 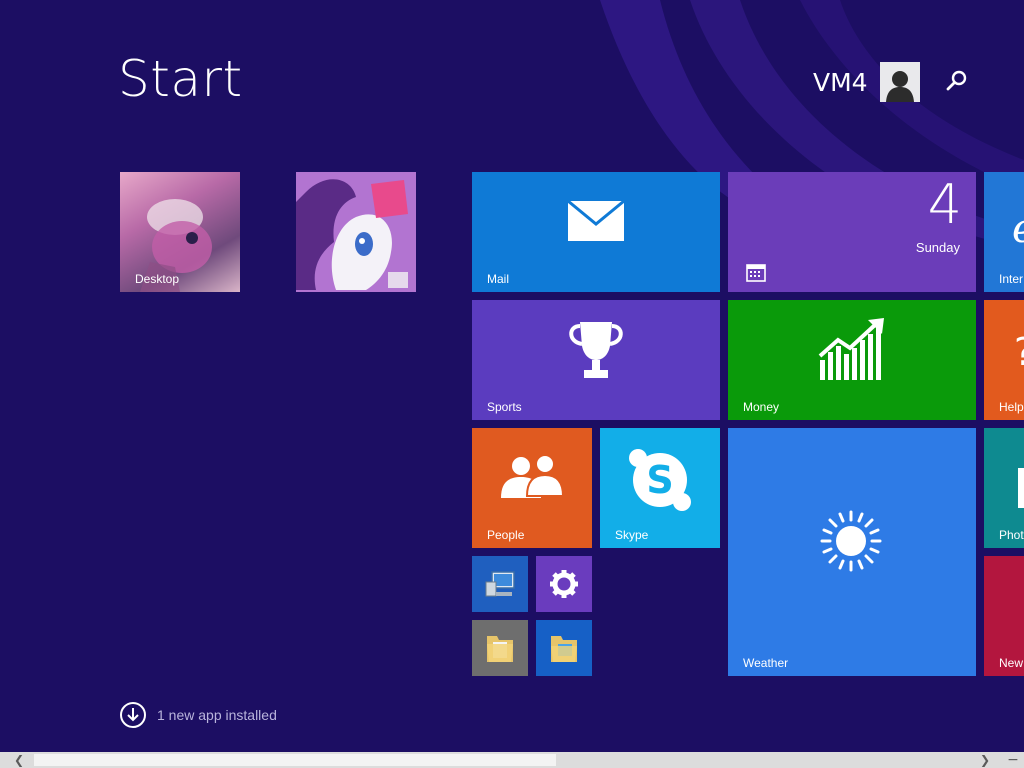 I want to click on tile-sports: Sports, so click(x=596, y=360).